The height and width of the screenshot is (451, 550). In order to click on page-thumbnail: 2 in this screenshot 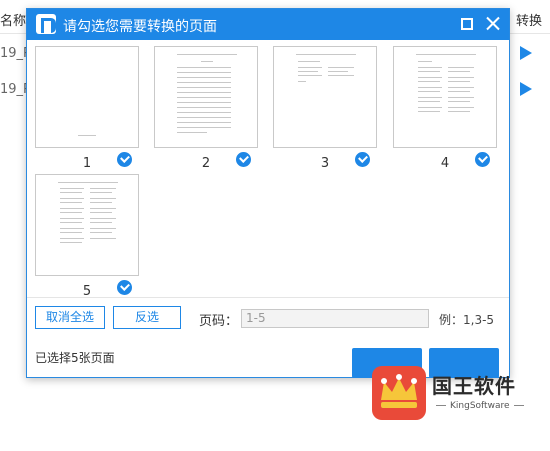, I will do `click(206, 110)`.